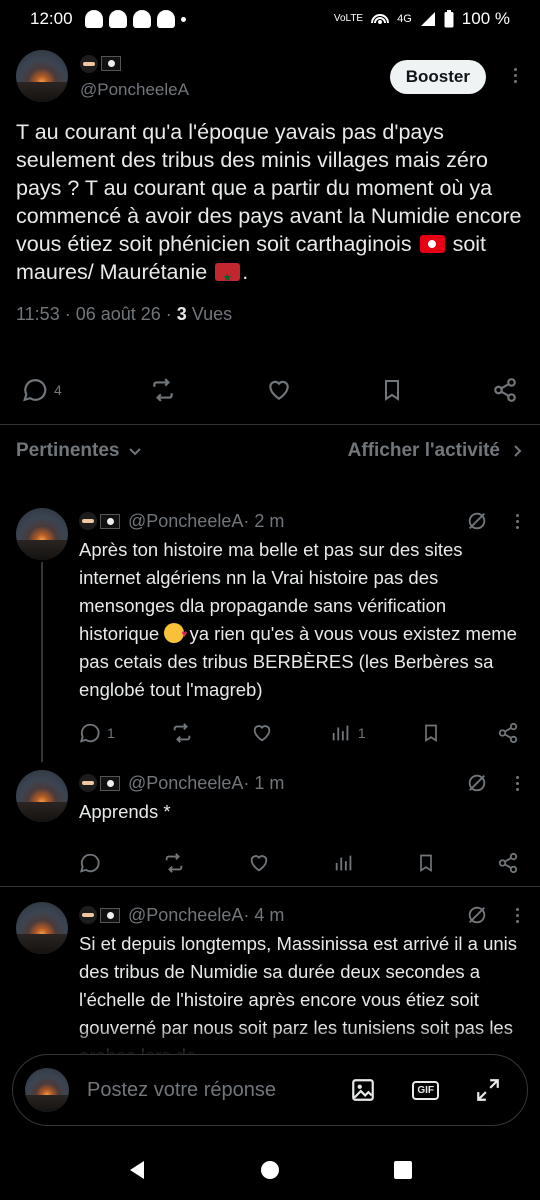  I want to click on repost-icon, so click(182, 733).